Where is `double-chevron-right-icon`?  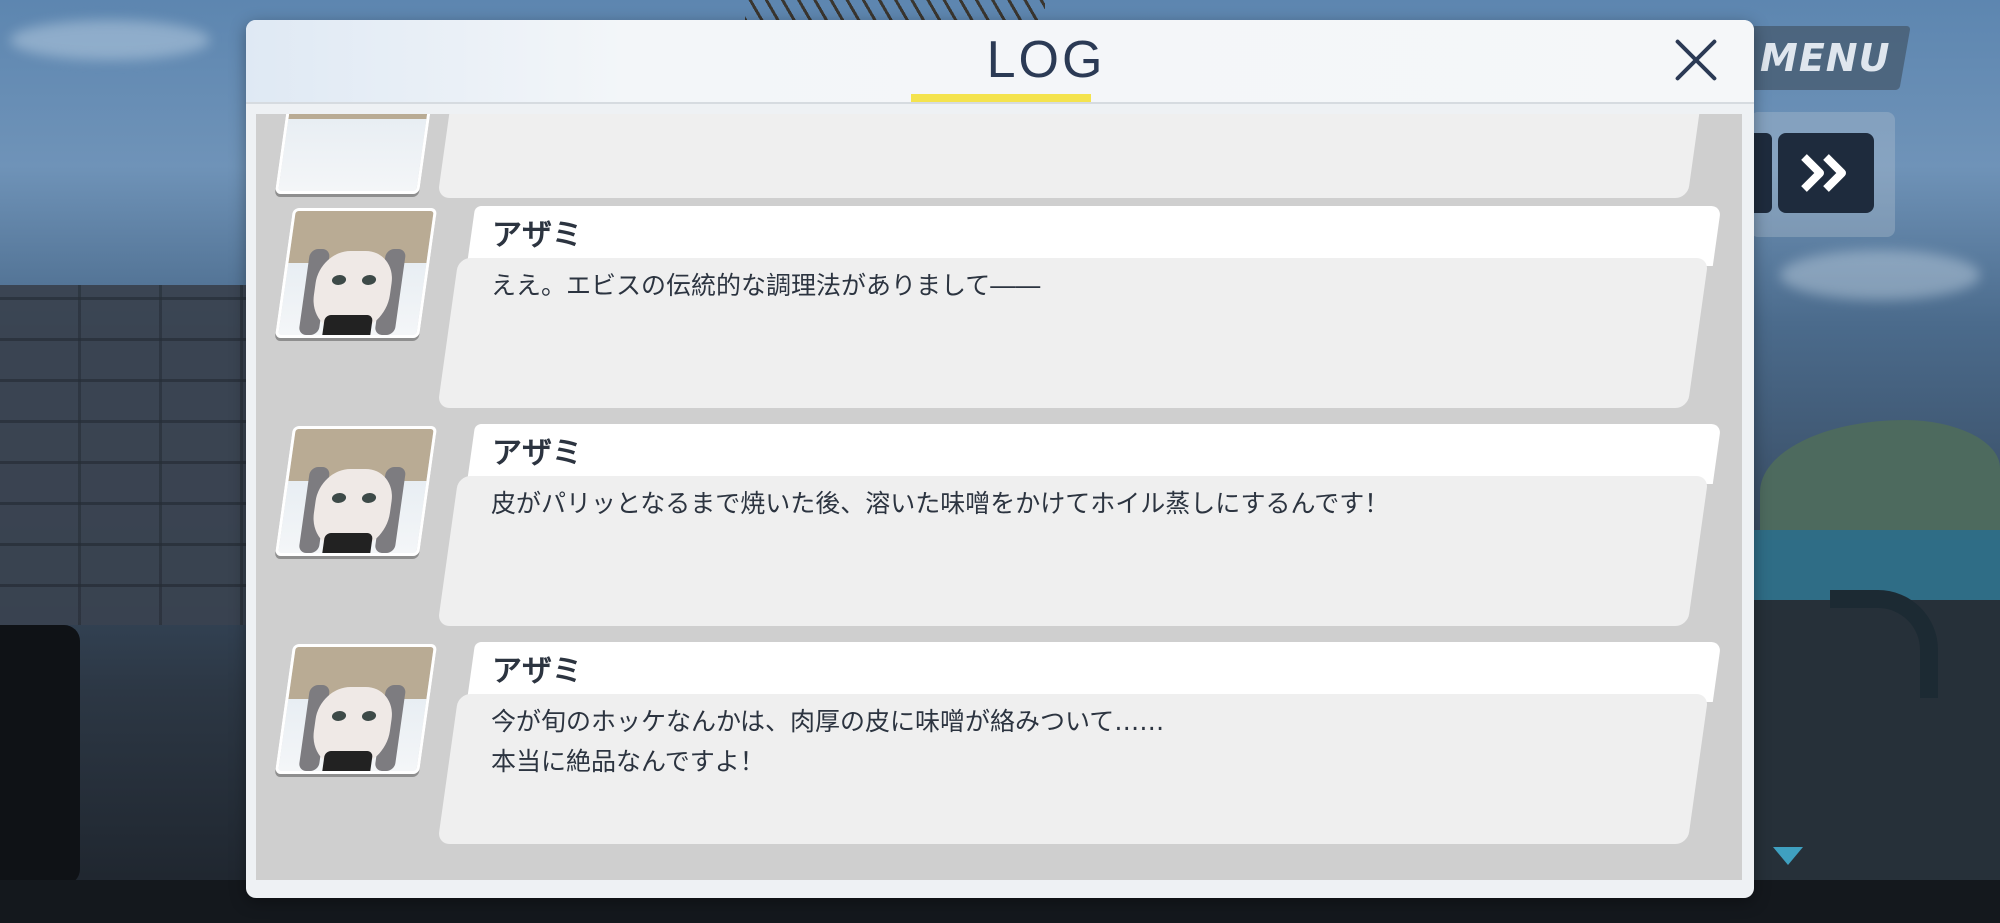 double-chevron-right-icon is located at coordinates (1823, 173).